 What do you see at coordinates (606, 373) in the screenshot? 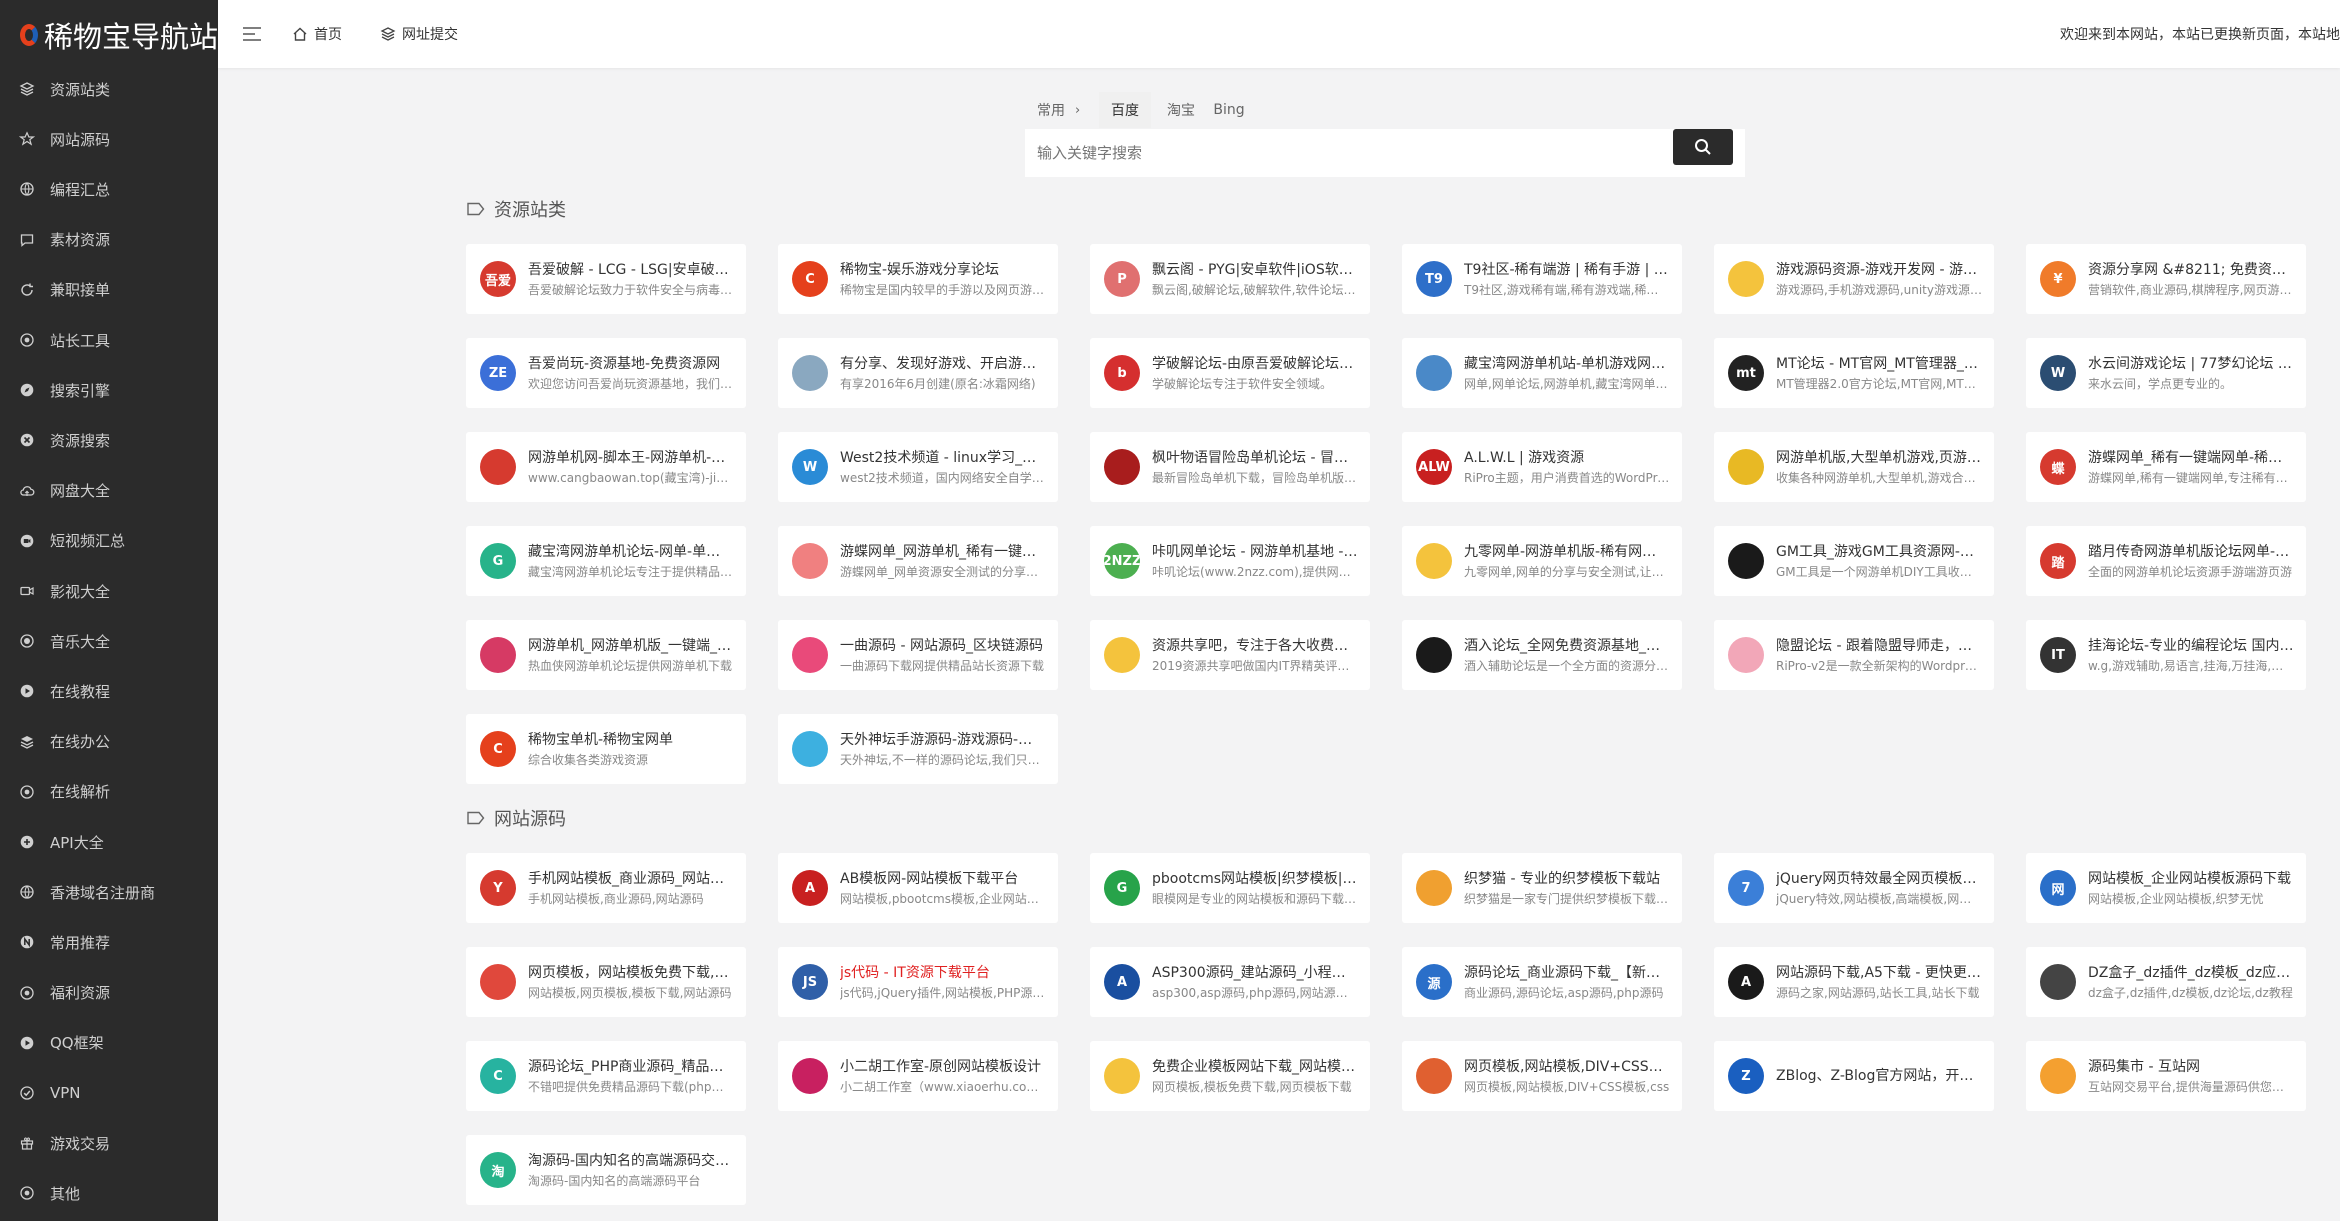
I see `site-card: ZE 吾爱尚玩-资源基地-免费资源网欢迎您访问吾爱尚玩资源基地，我们致力于分享` at bounding box center [606, 373].